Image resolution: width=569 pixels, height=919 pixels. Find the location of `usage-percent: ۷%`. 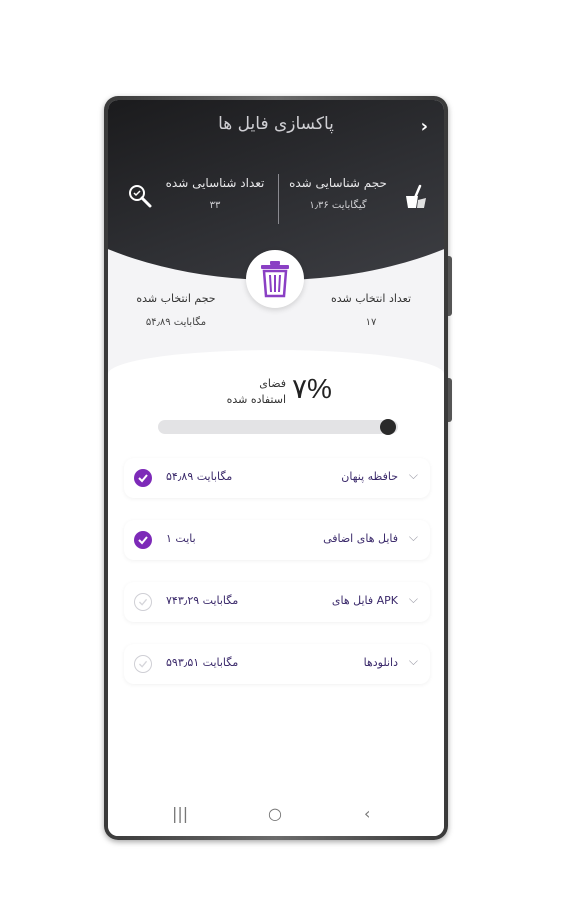

usage-percent: ۷% is located at coordinates (312, 388).